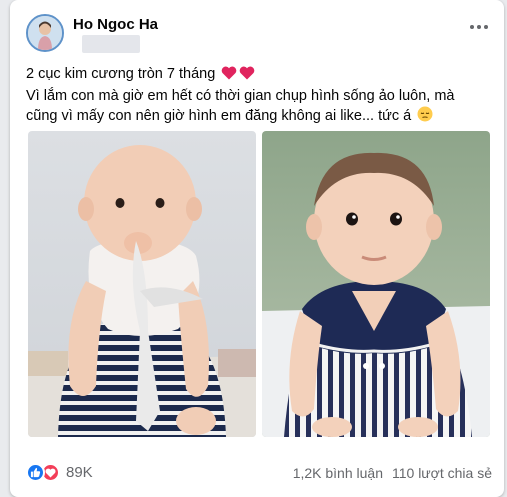 The height and width of the screenshot is (497, 507). Describe the element at coordinates (59, 472) in the screenshot. I see `reactions-summary: 89K` at that location.